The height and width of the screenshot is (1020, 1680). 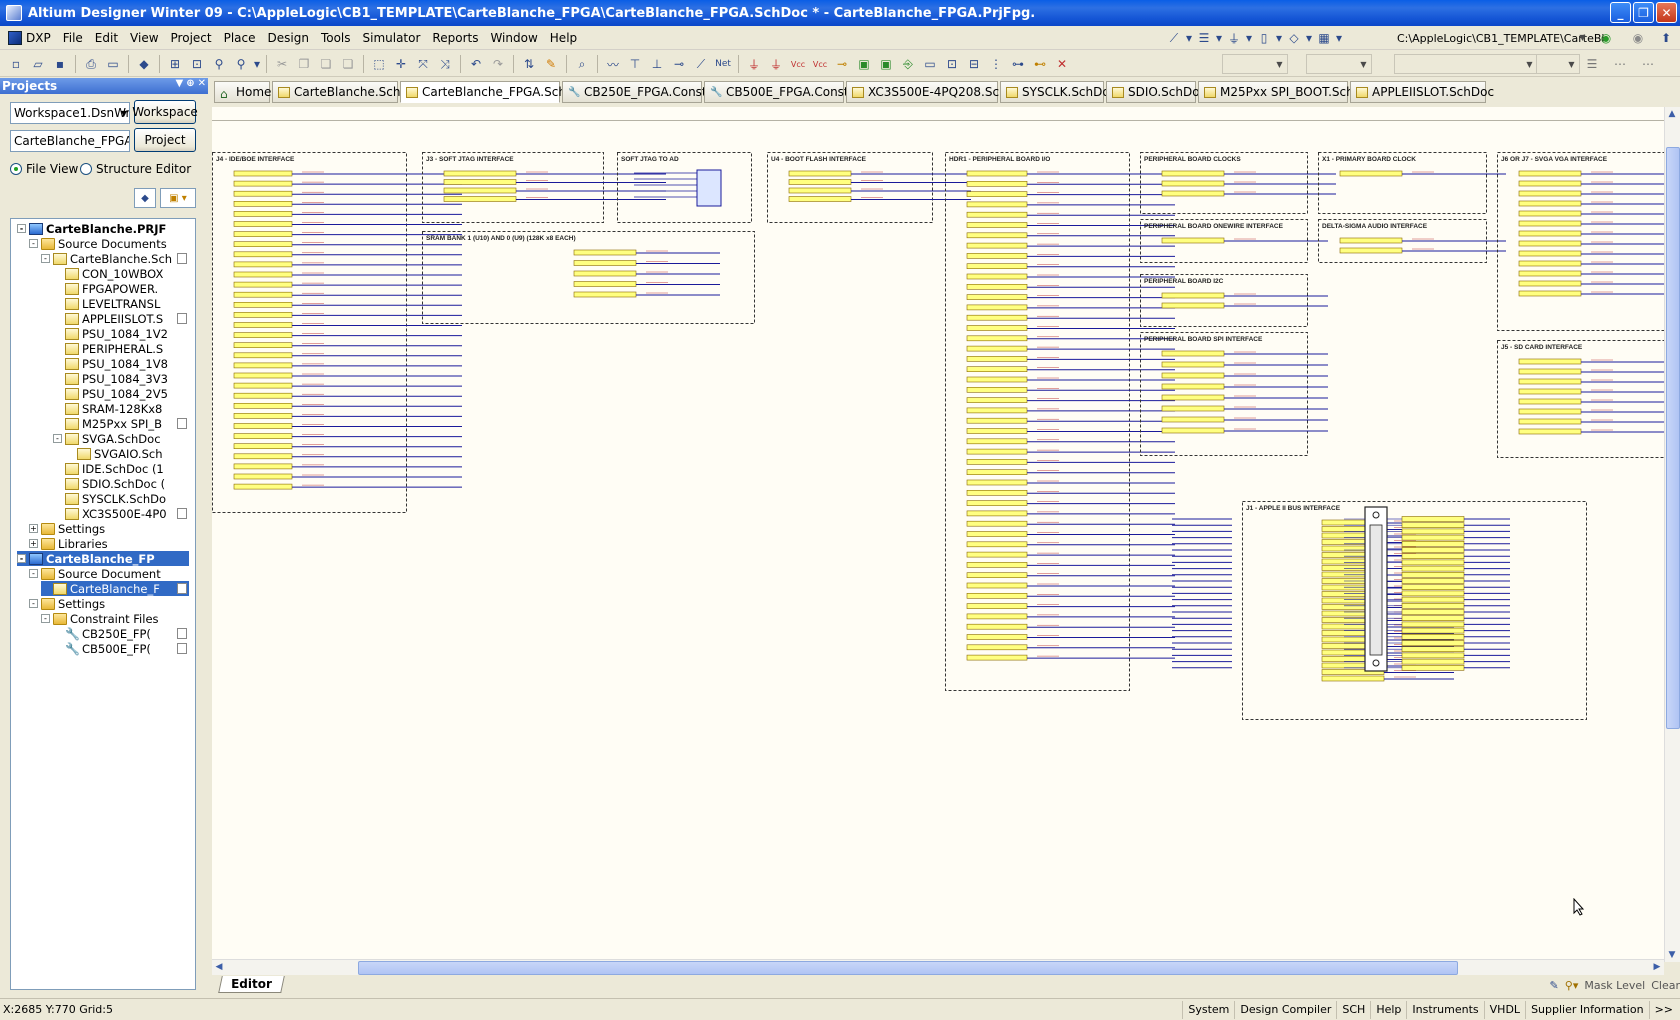 I want to click on tree-item: - SVGA.SchDoc, so click(x=121, y=438).